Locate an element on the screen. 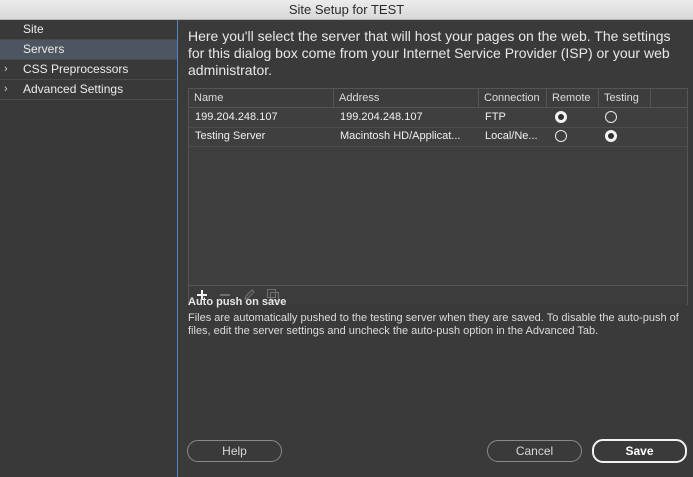 The image size is (693, 477). window-titlebar: Site Setup for TEST is located at coordinates (346, 10).